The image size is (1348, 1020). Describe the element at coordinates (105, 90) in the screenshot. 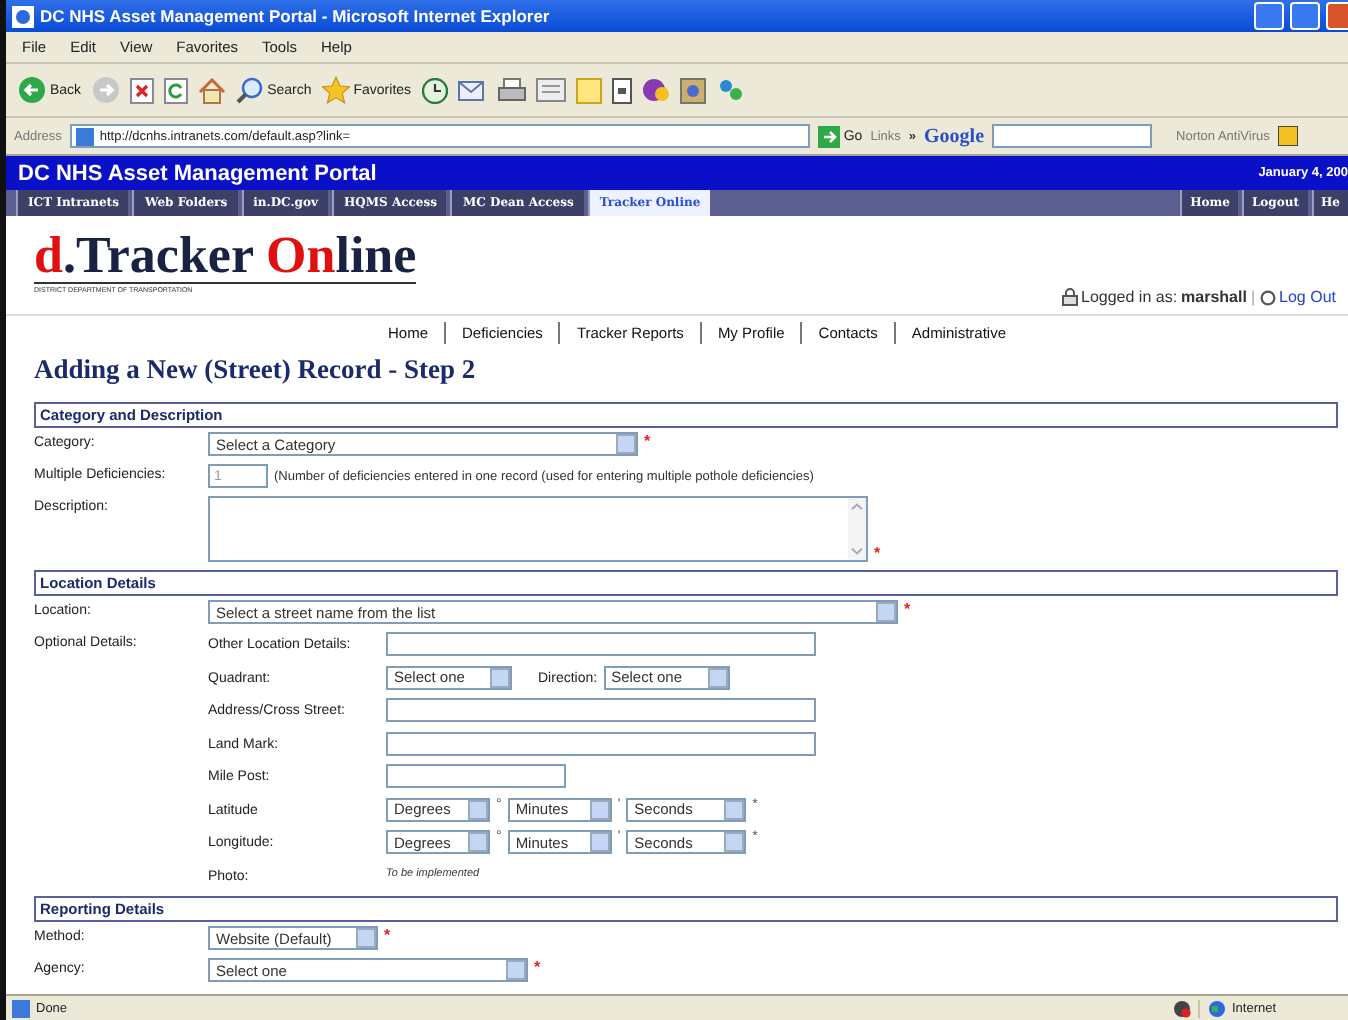

I see `forward-icon` at that location.